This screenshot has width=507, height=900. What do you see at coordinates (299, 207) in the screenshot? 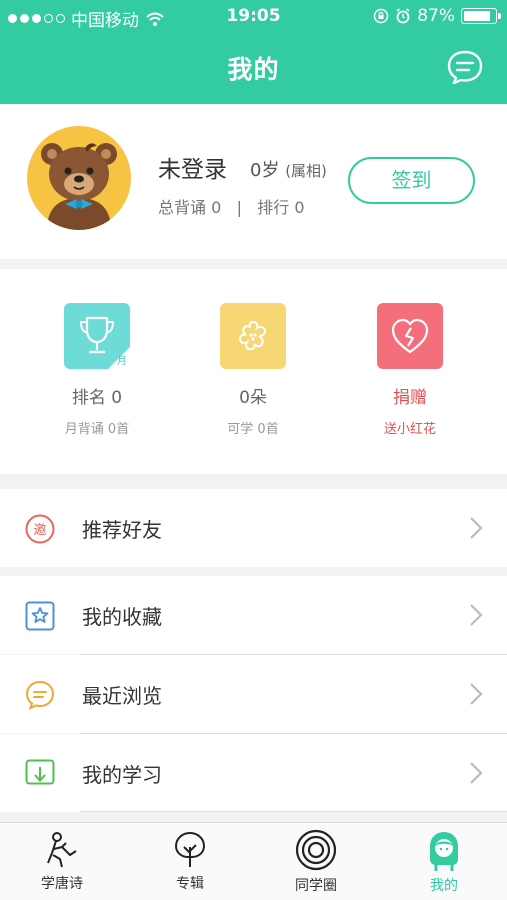
I see `rank-value: 0` at bounding box center [299, 207].